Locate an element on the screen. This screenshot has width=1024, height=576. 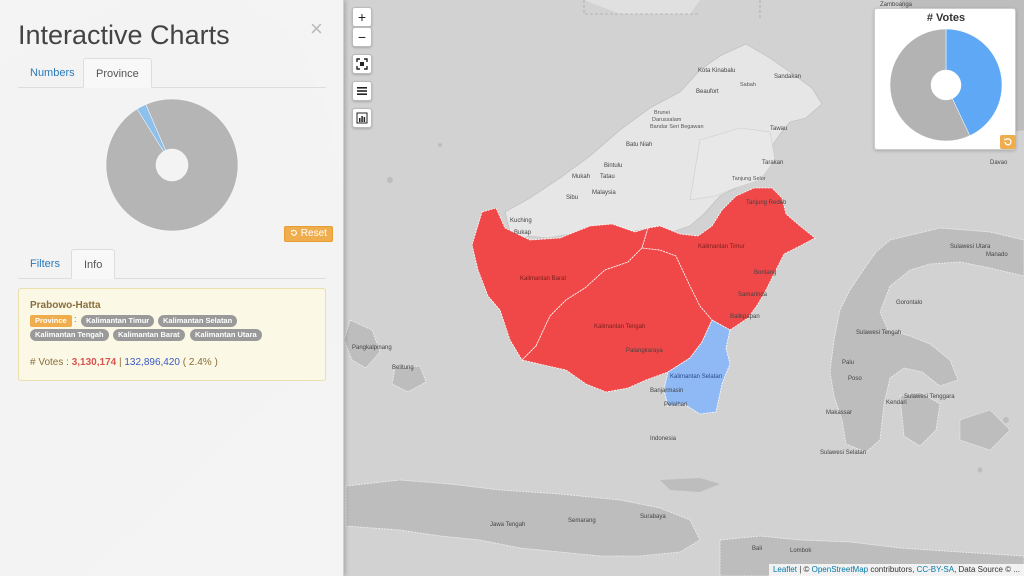
province-badge: Kalimantan Timur is located at coordinates (118, 321).